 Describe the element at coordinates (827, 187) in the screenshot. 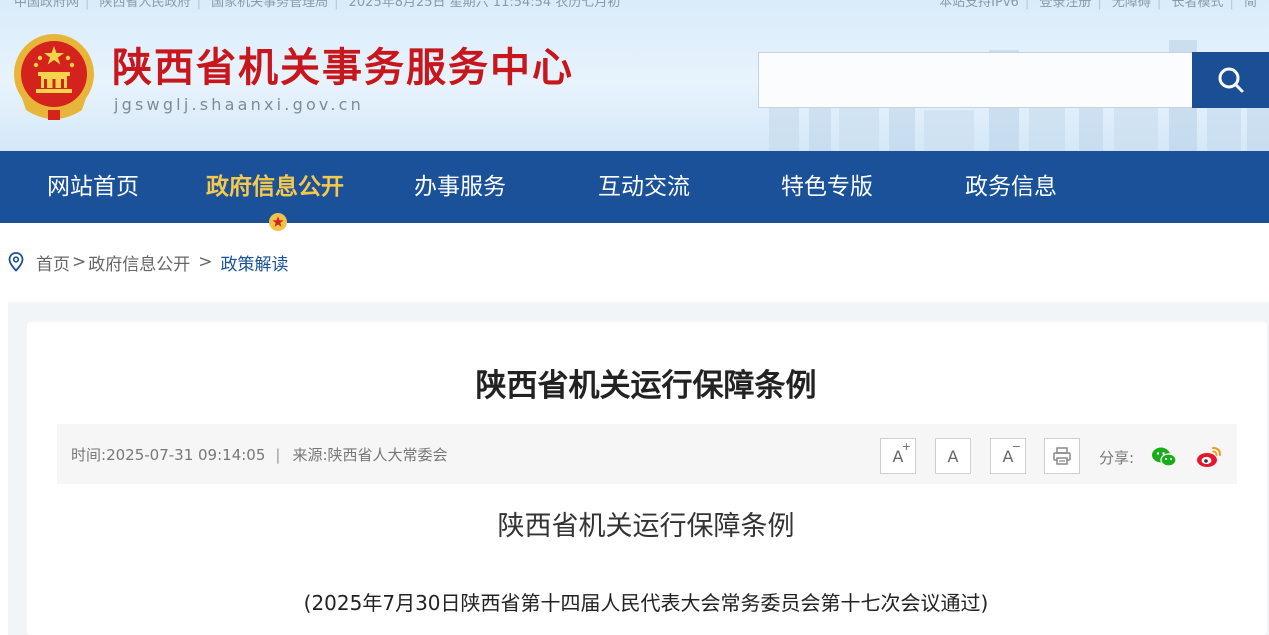

I see `nav-item-special: 特色专版` at that location.